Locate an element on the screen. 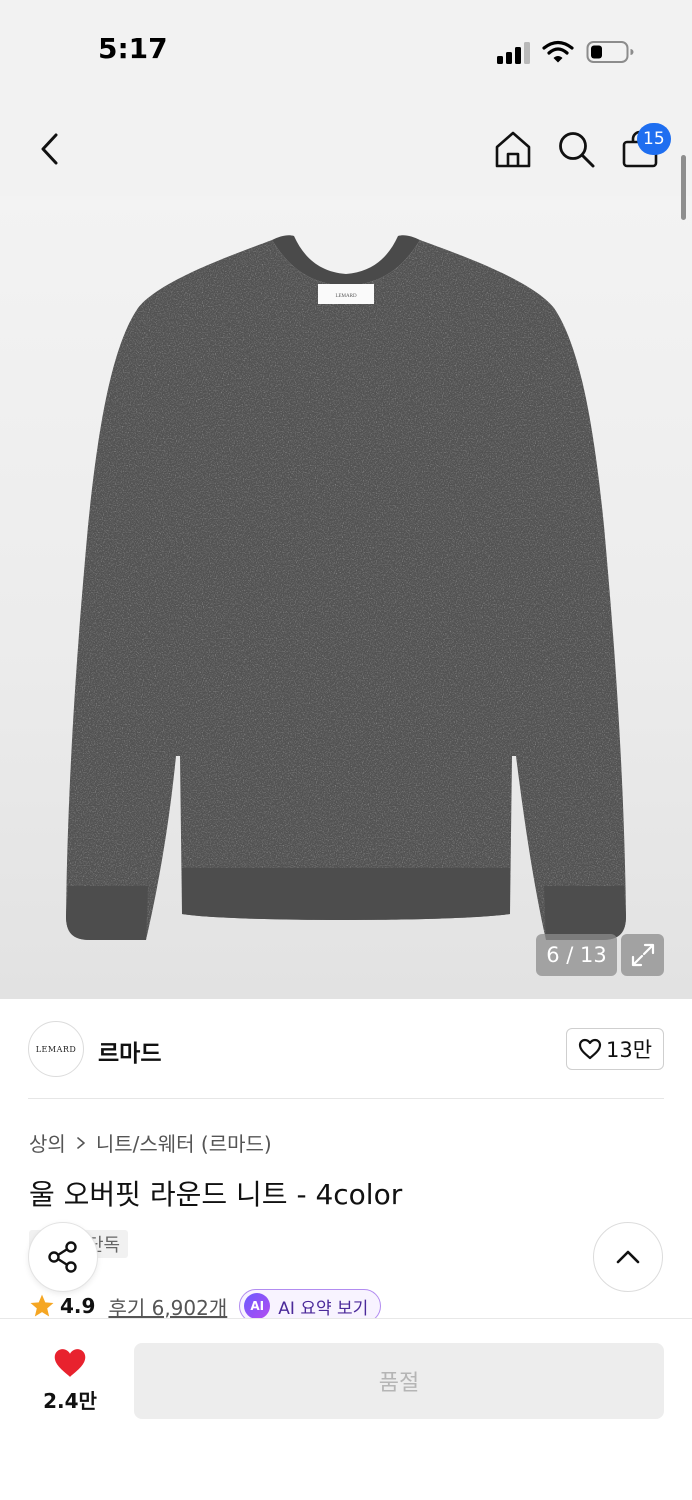  brand-like-count: 13만 is located at coordinates (629, 1050).